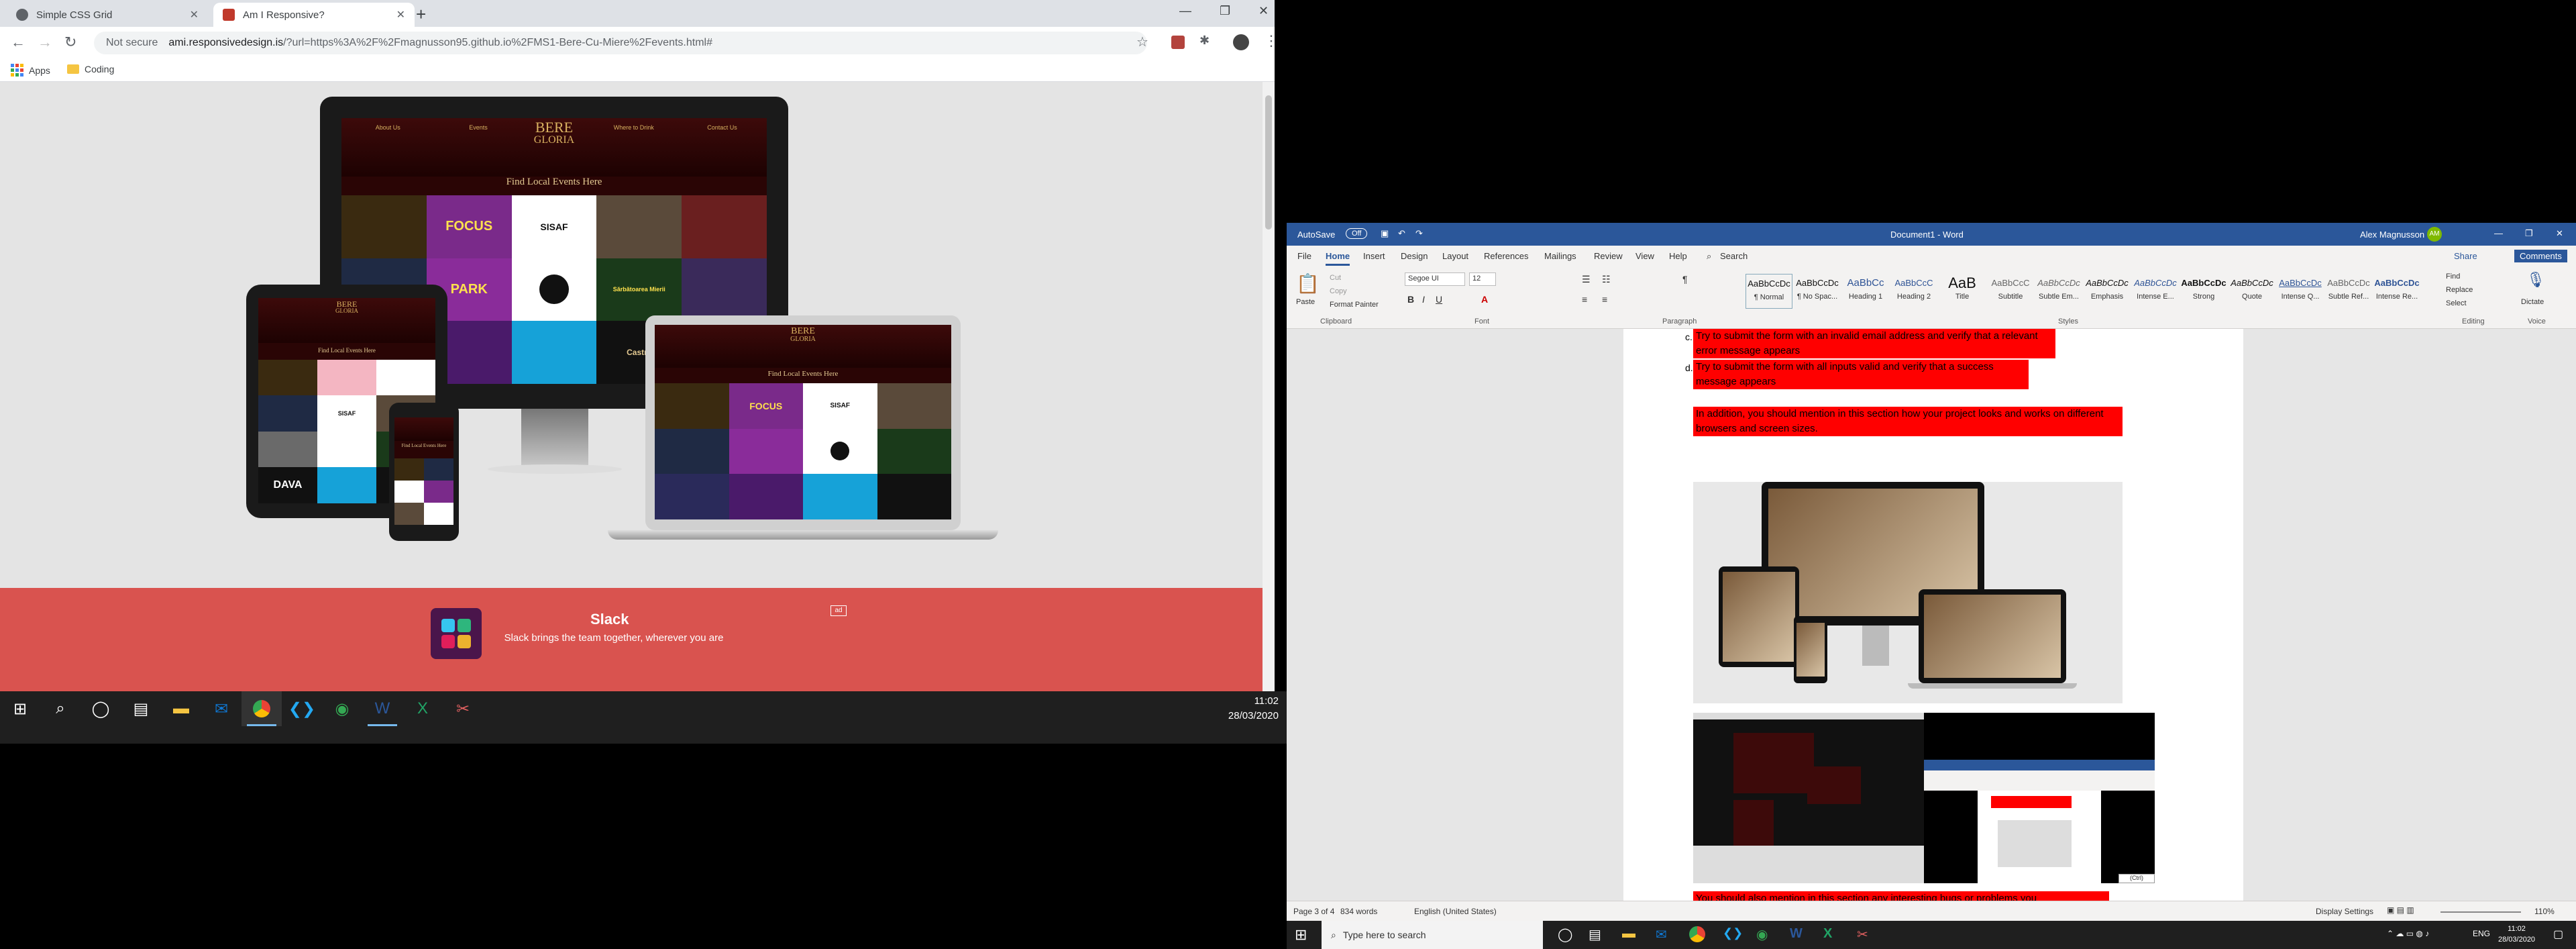 The height and width of the screenshot is (949, 2576). I want to click on font-size-select: 12, so click(1482, 279).